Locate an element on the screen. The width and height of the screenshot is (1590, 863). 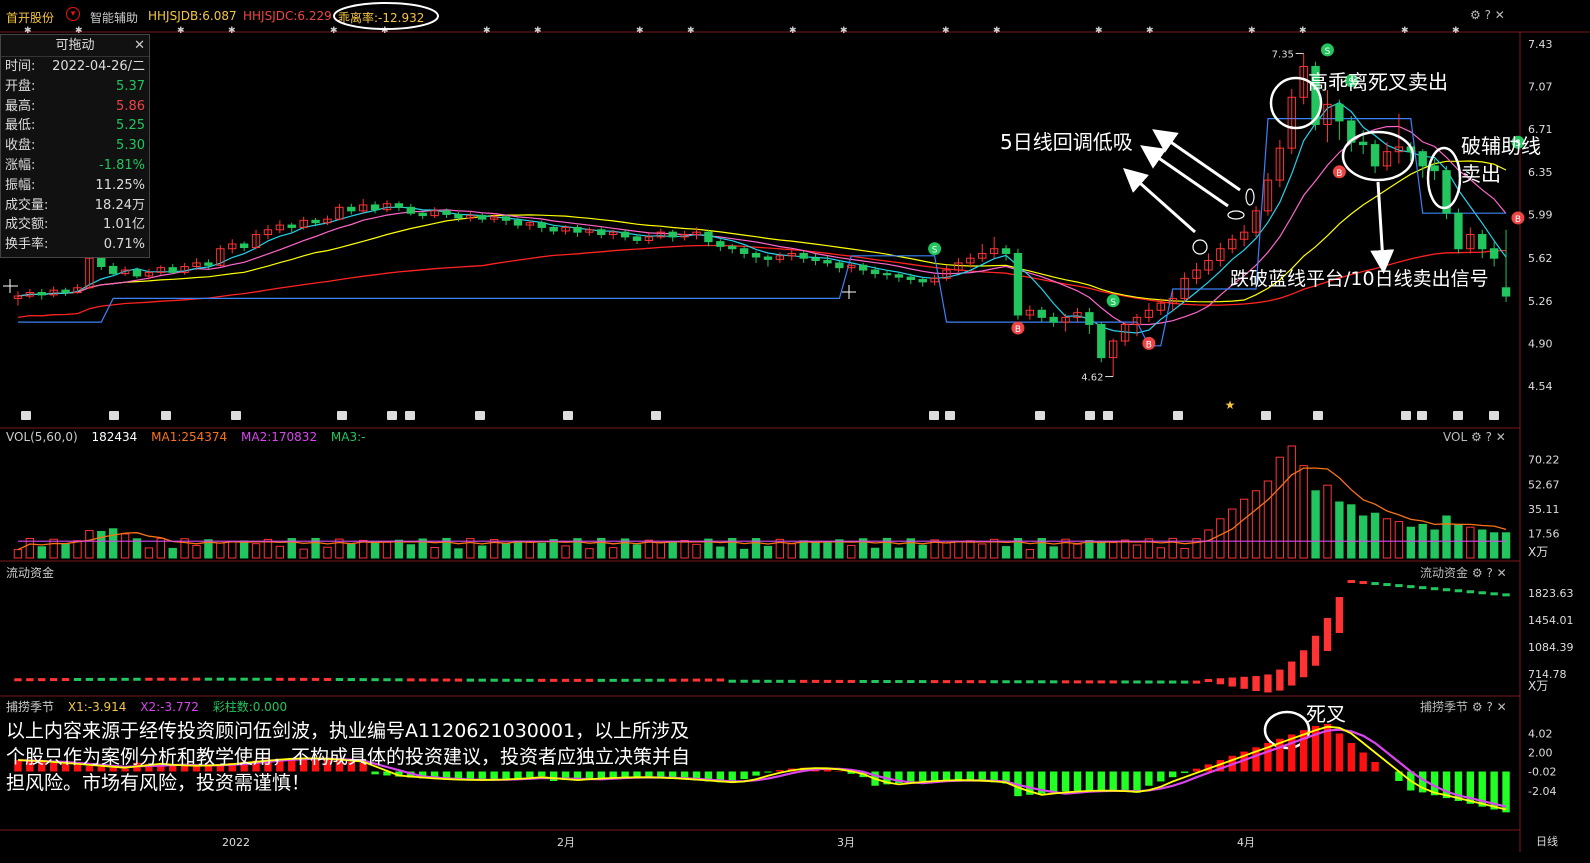
season-bars: 彩柱数:0.000 is located at coordinates (250, 707).